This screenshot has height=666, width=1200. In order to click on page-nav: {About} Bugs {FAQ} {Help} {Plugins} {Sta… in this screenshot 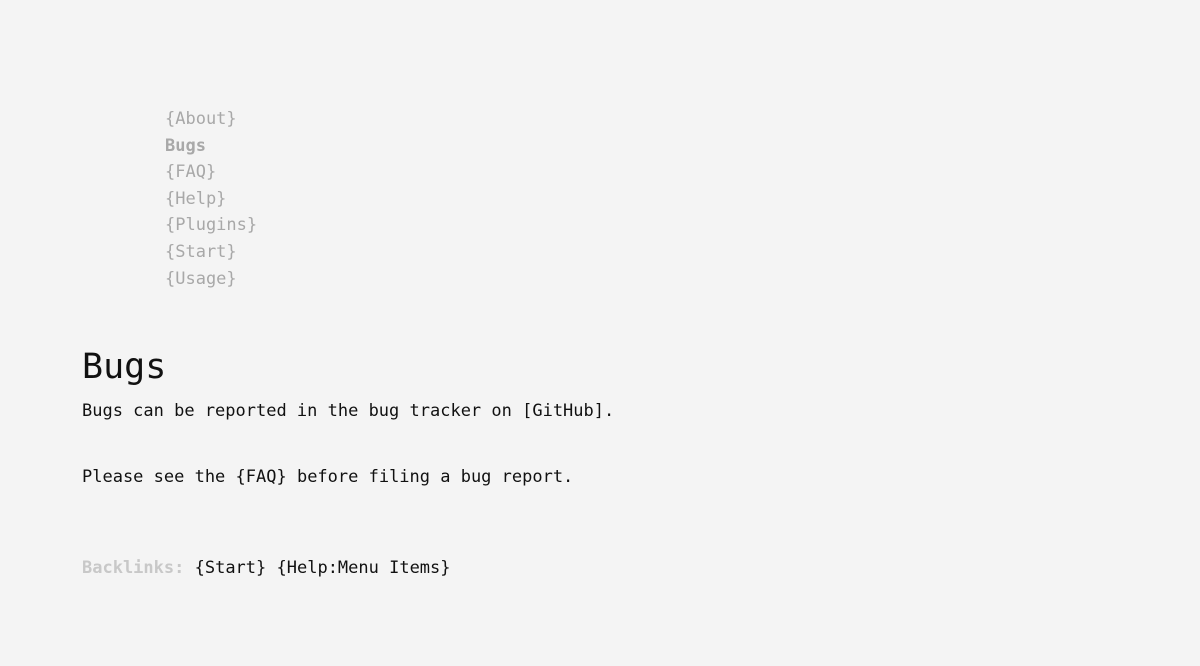, I will do `click(211, 199)`.